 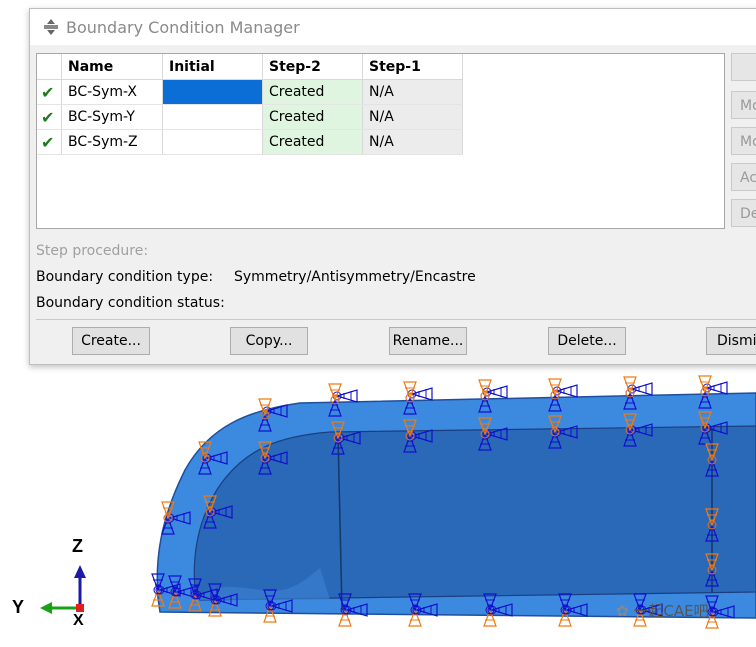 I want to click on table-header-row: Name Initial Step-2 Step-1, so click(x=250, y=67).